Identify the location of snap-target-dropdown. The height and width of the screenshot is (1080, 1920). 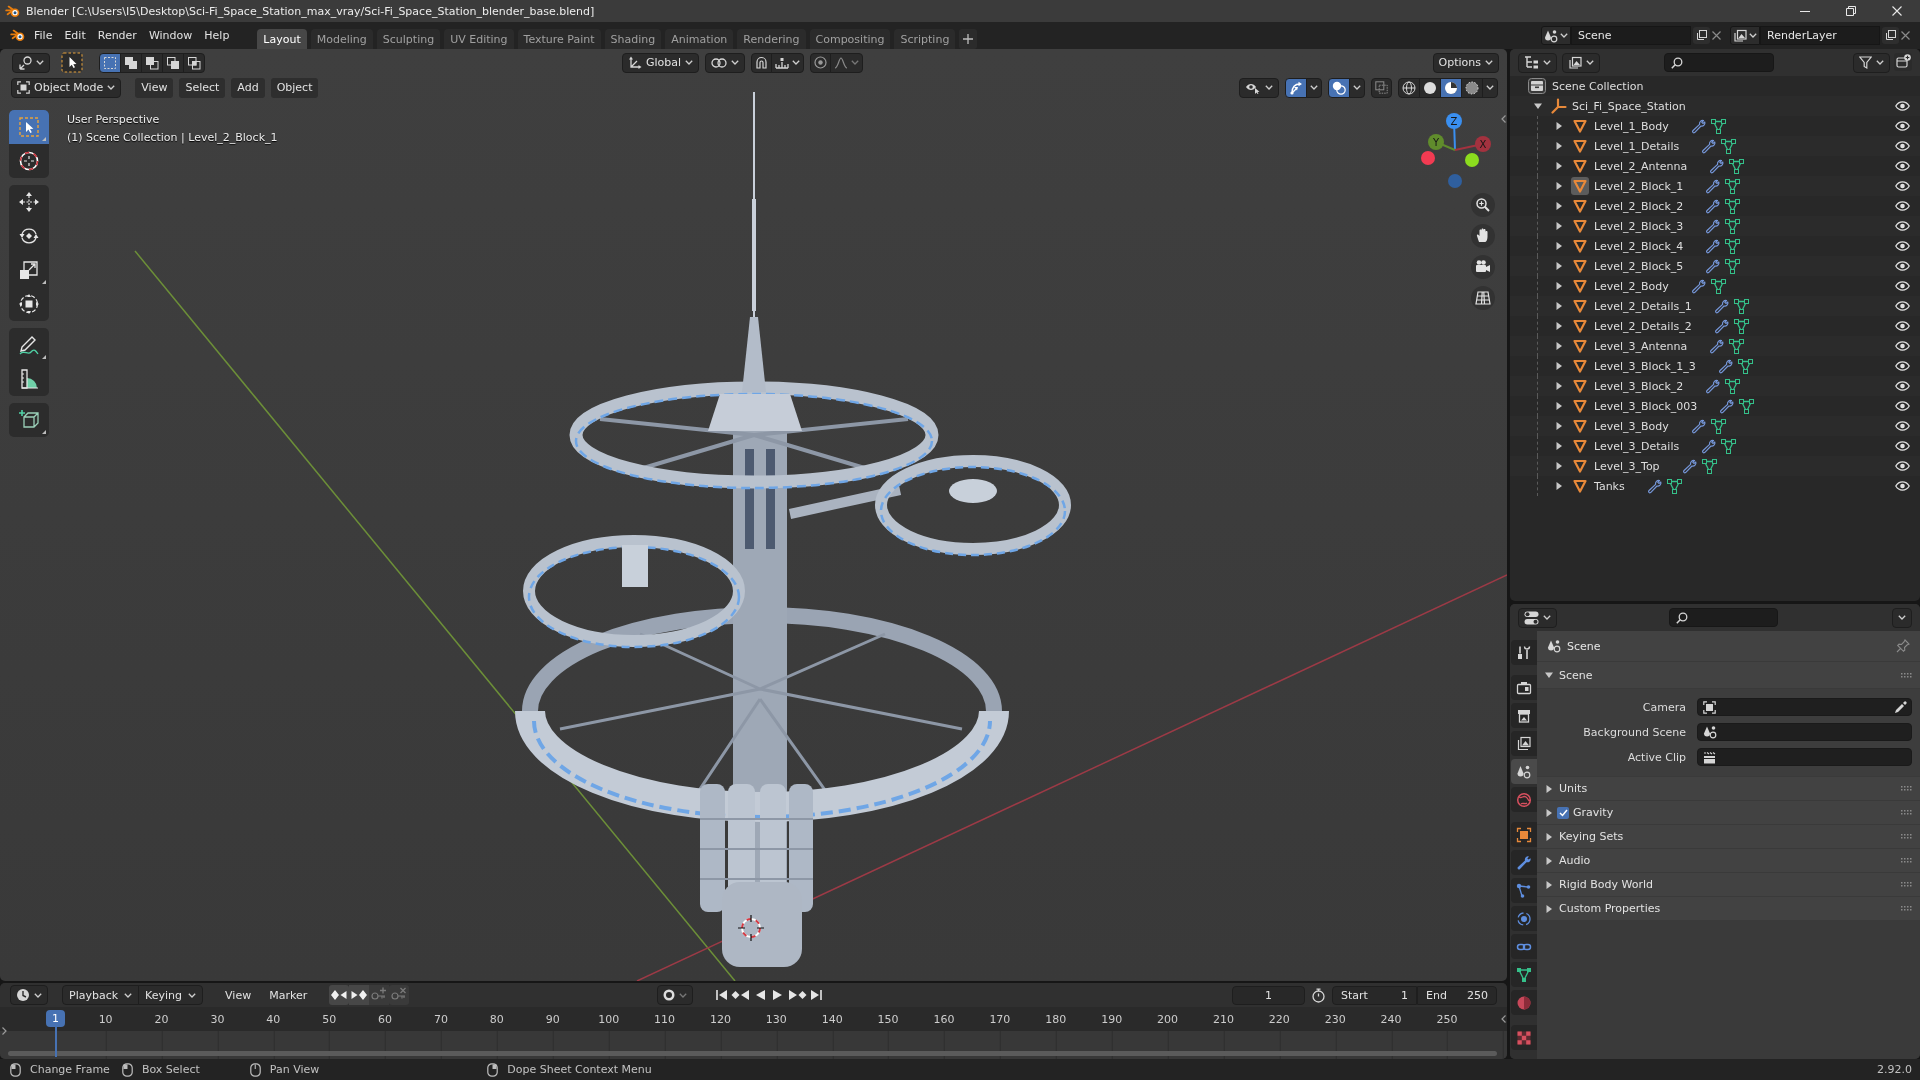
(788, 62).